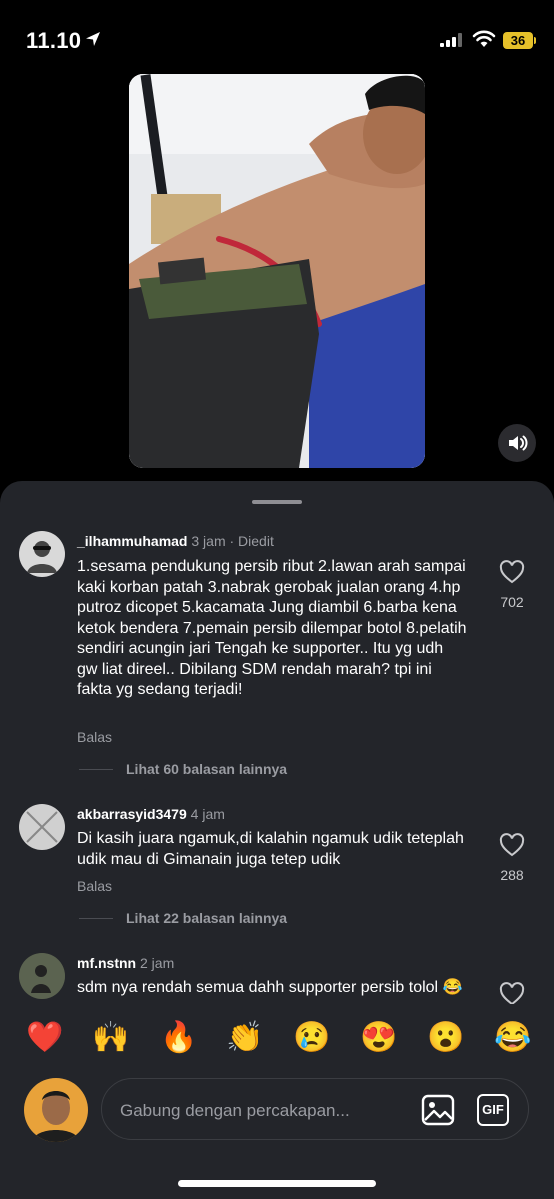  What do you see at coordinates (438, 1110) in the screenshot?
I see `image-picker-icon` at bounding box center [438, 1110].